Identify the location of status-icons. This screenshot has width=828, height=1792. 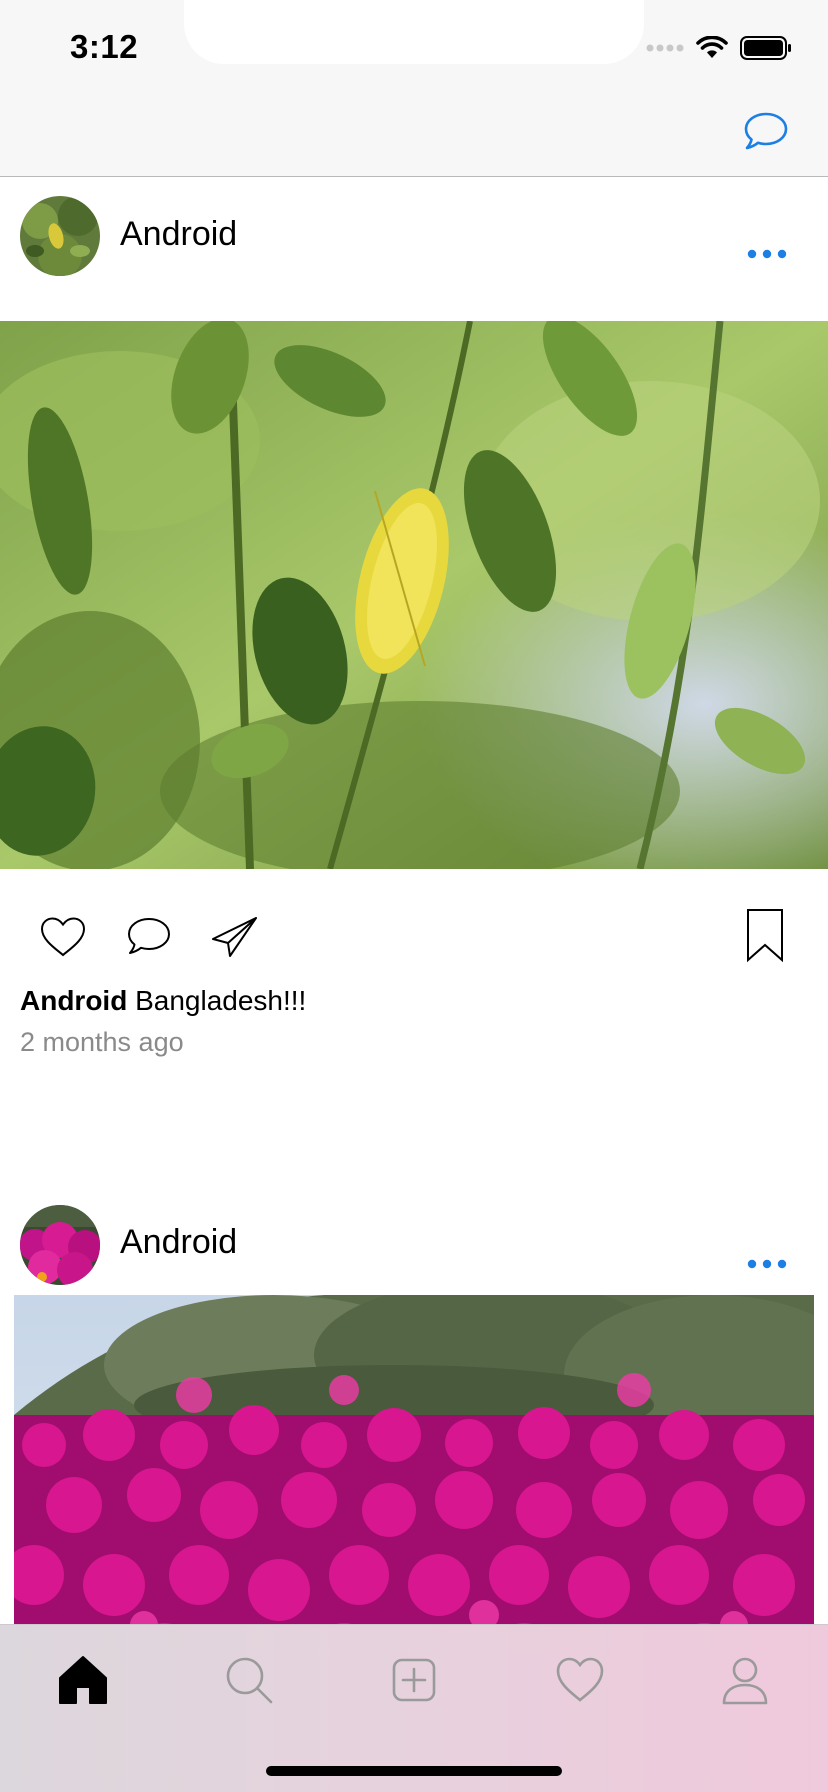
(719, 48).